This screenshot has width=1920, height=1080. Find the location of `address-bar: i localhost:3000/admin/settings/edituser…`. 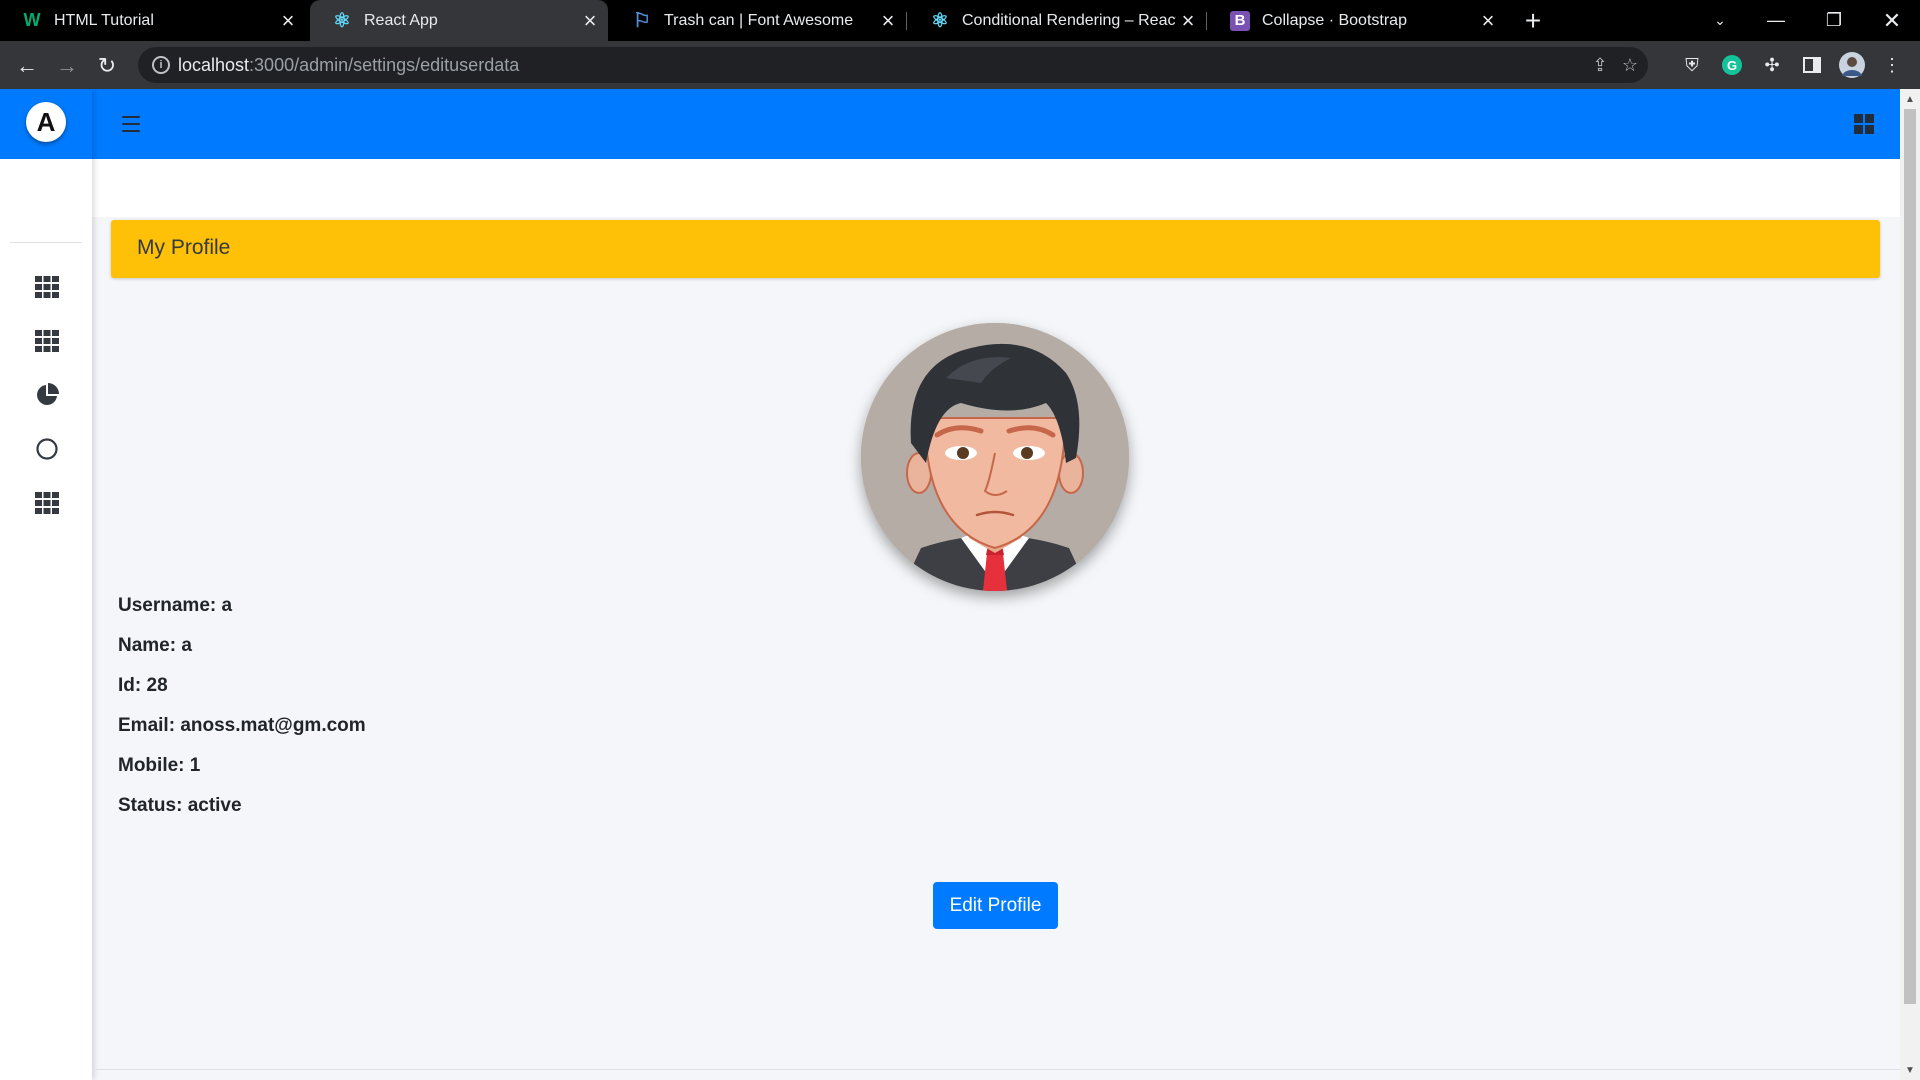

address-bar: i localhost:3000/admin/settings/edituser… is located at coordinates (893, 65).